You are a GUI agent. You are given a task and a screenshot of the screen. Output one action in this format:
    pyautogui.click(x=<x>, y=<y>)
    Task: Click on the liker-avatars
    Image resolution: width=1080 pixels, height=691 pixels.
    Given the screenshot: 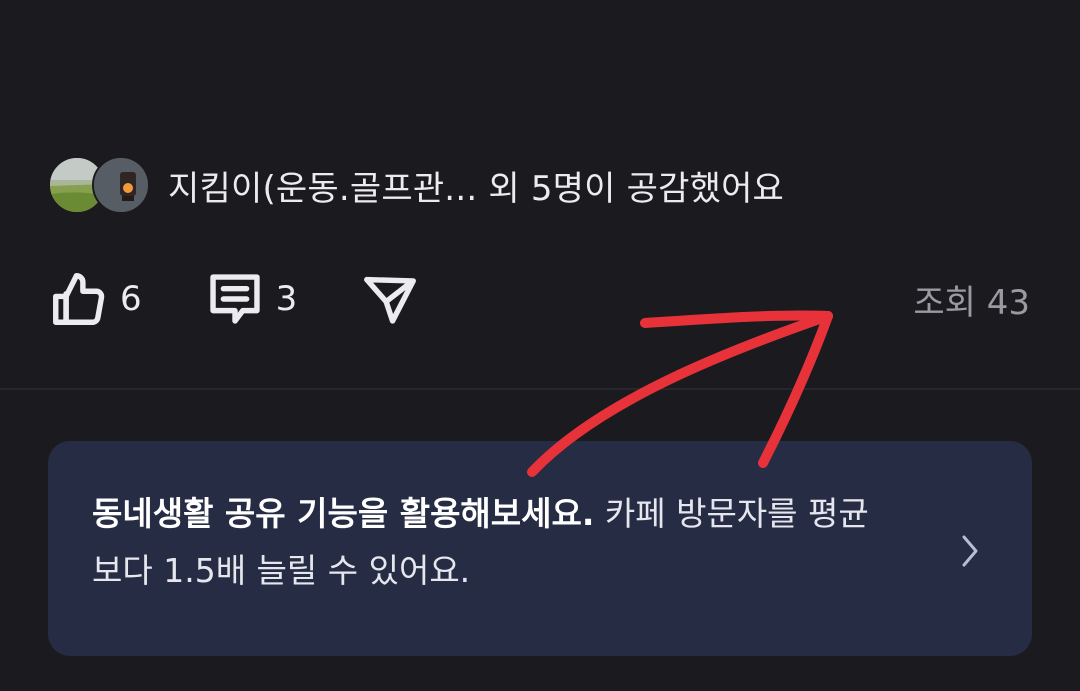 What is the action you would take?
    pyautogui.click(x=101, y=185)
    